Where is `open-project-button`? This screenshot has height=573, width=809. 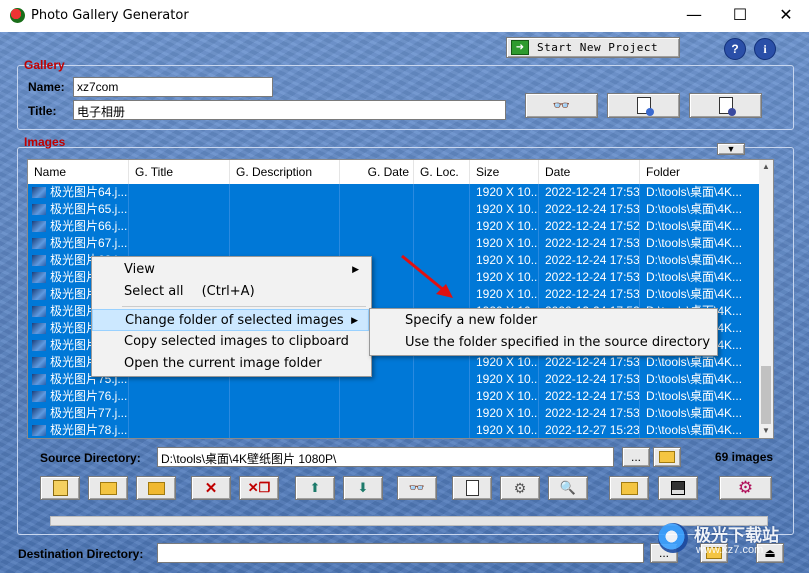
open-project-button is located at coordinates (629, 488).